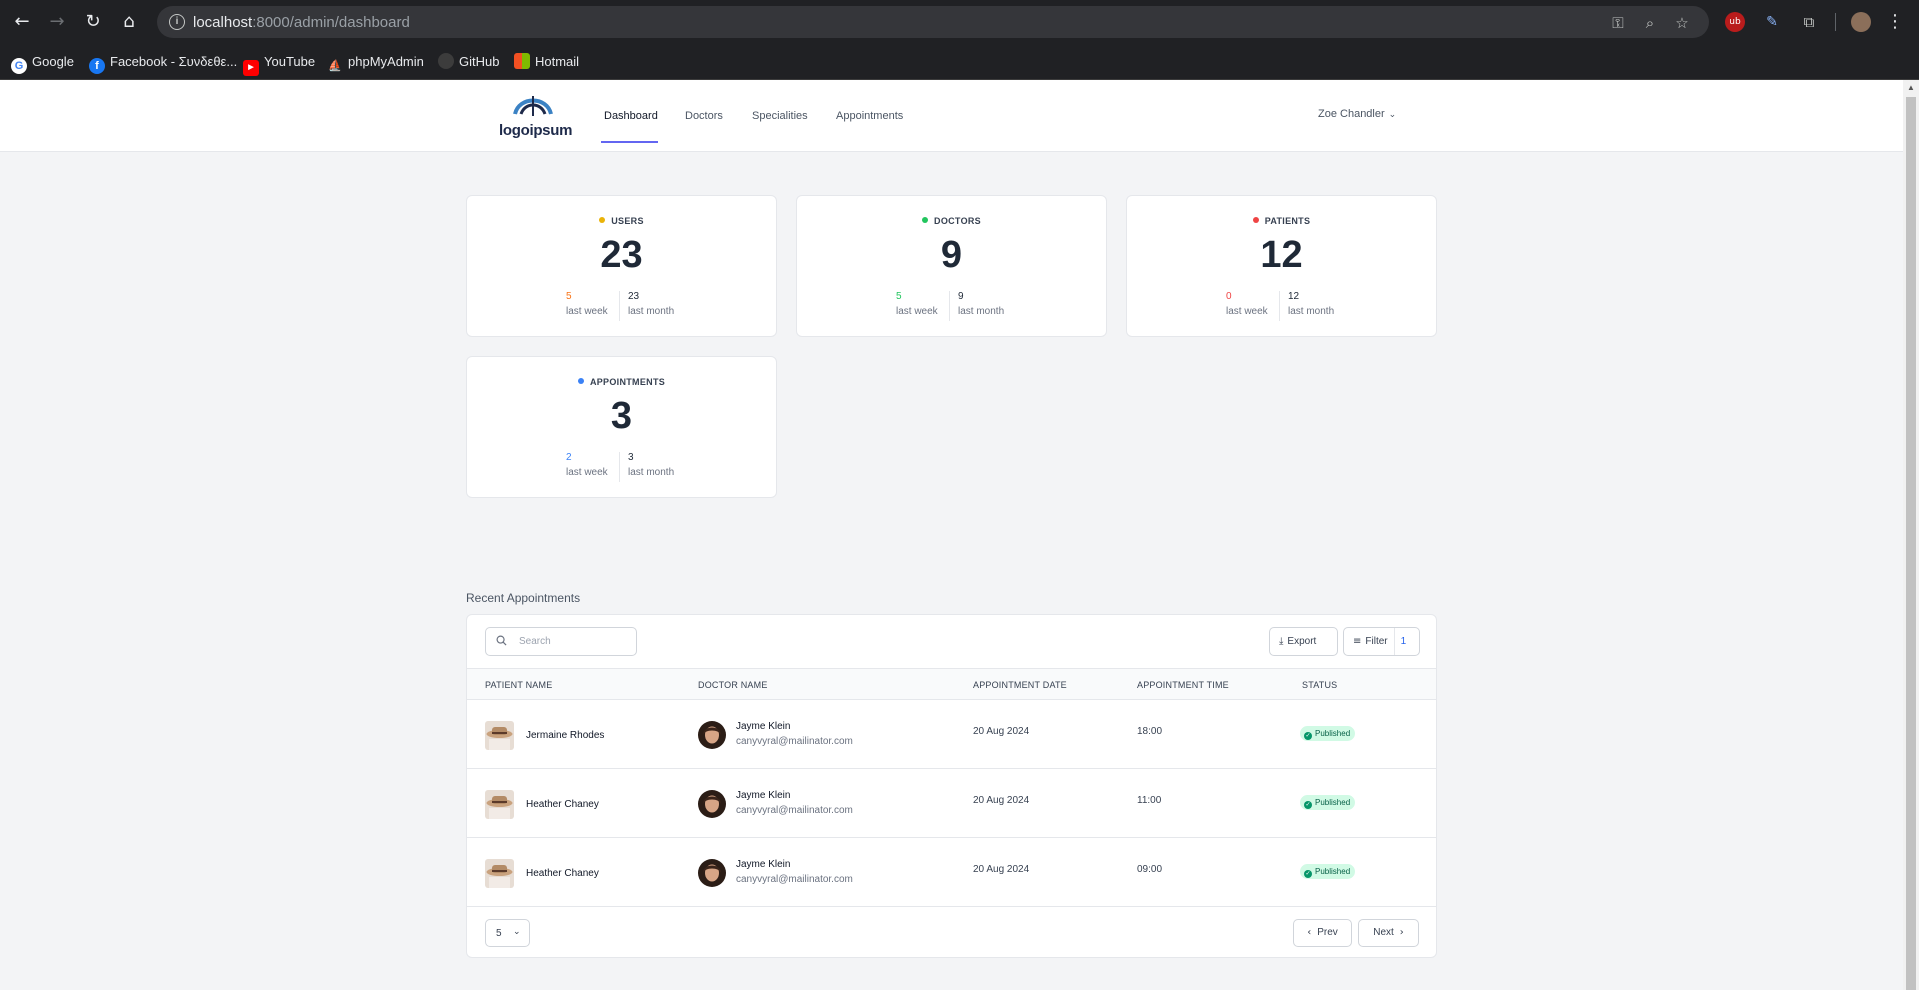 The width and height of the screenshot is (1919, 990). I want to click on column-header: APPOINTMENT DATE, so click(1020, 685).